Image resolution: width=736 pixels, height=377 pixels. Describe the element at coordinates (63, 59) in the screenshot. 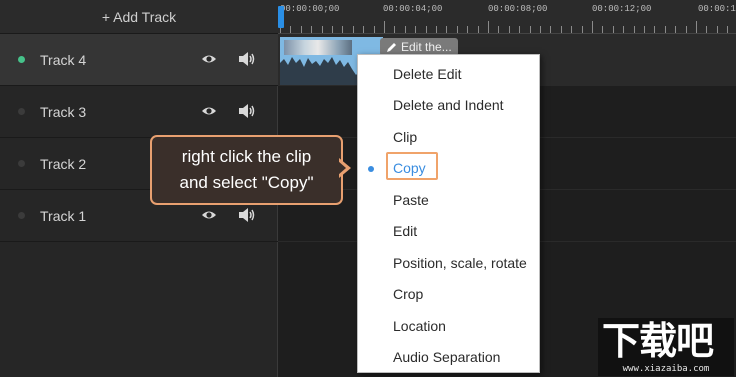

I see `track-name: Track 4` at that location.